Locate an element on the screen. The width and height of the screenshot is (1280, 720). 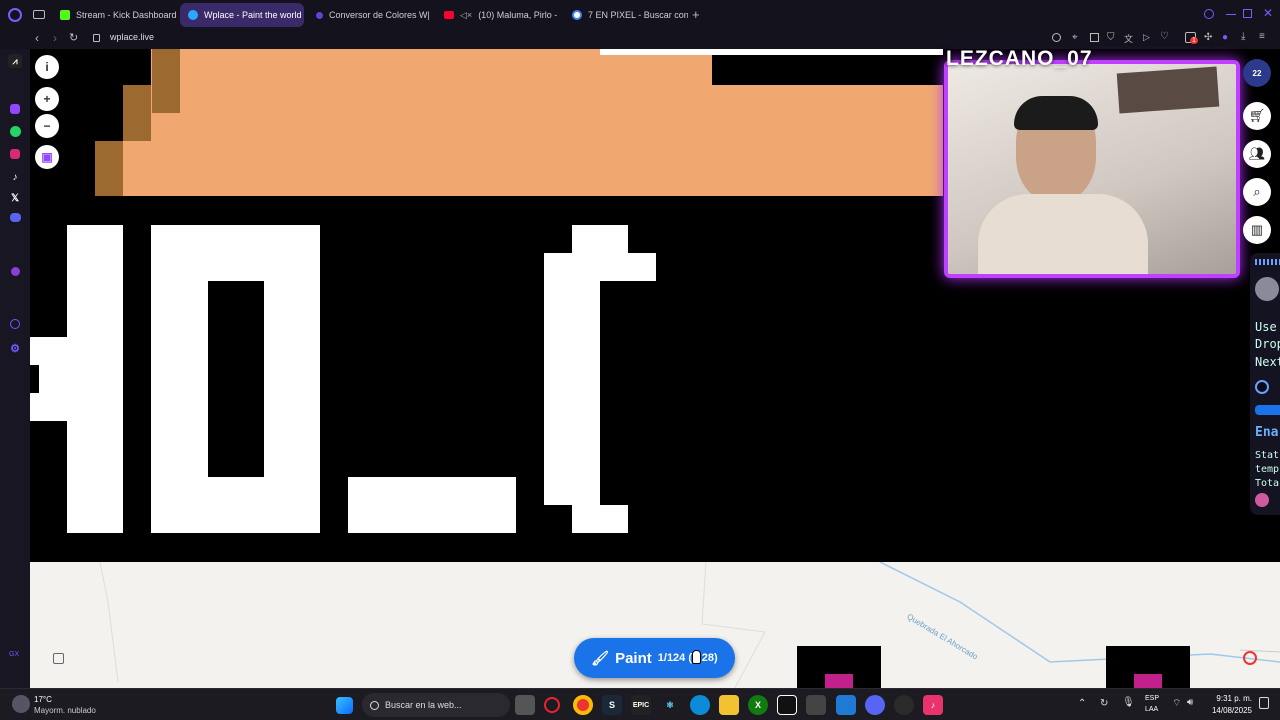
heart-icon: ♡ is located at coordinates (1164, 36).